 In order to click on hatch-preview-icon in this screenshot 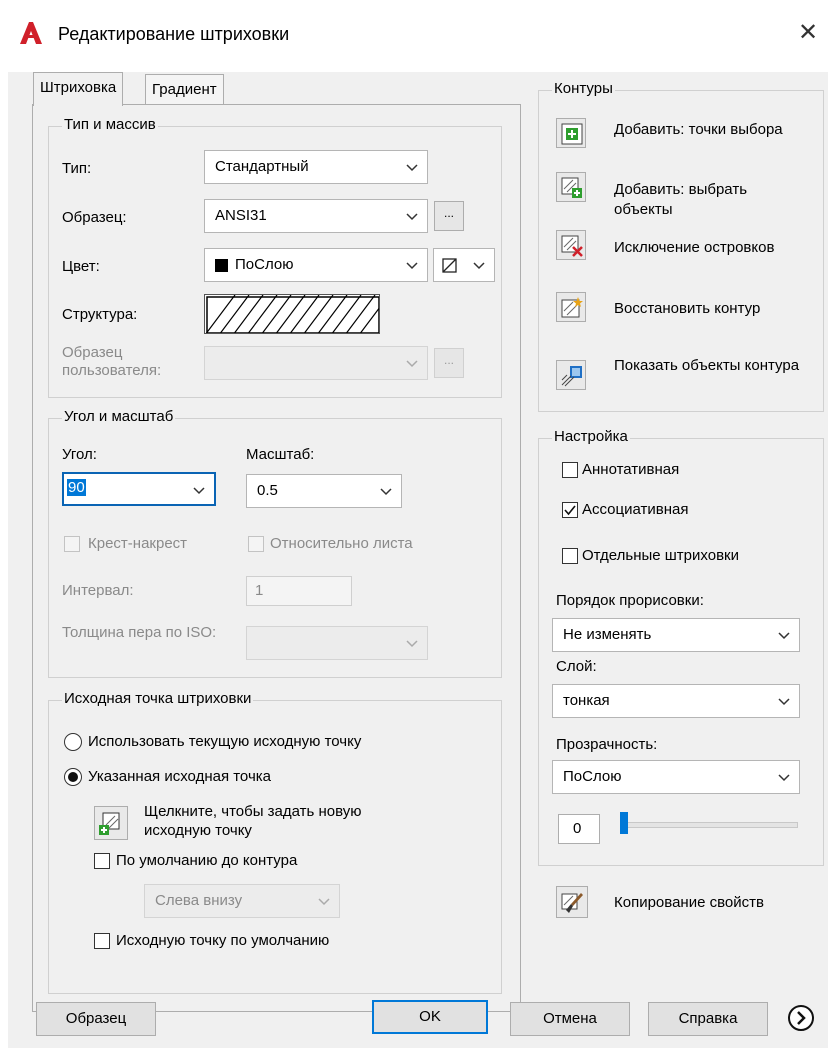, I will do `click(292, 314)`.